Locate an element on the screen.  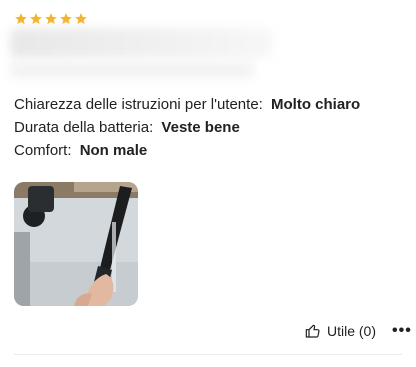
blurred-review-title is located at coordinates (141, 43).